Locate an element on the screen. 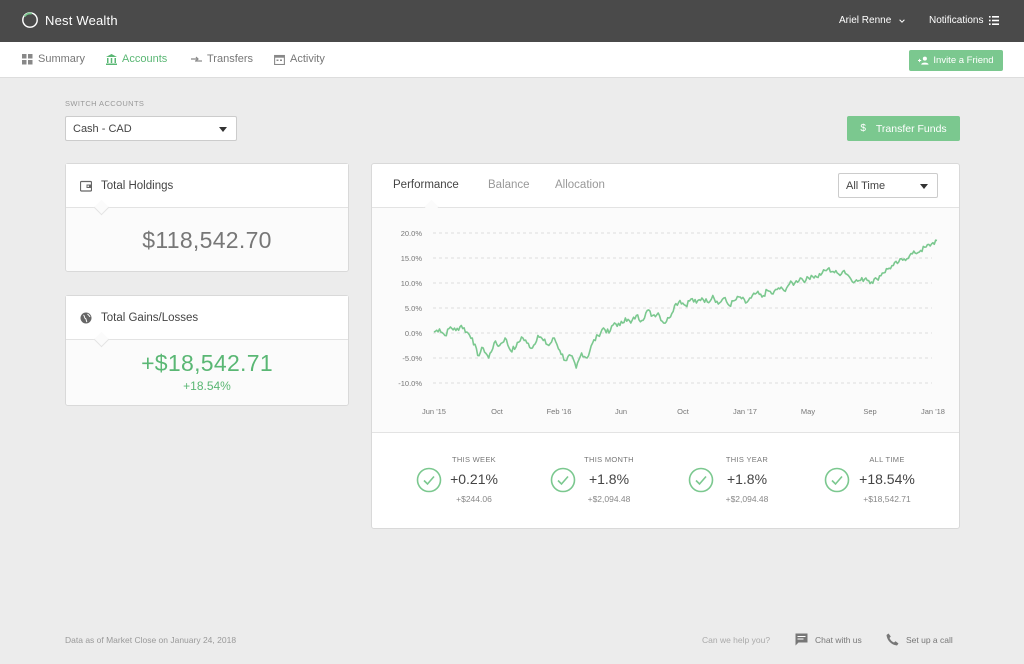 The image size is (1024, 664). globe-icon is located at coordinates (86, 317).